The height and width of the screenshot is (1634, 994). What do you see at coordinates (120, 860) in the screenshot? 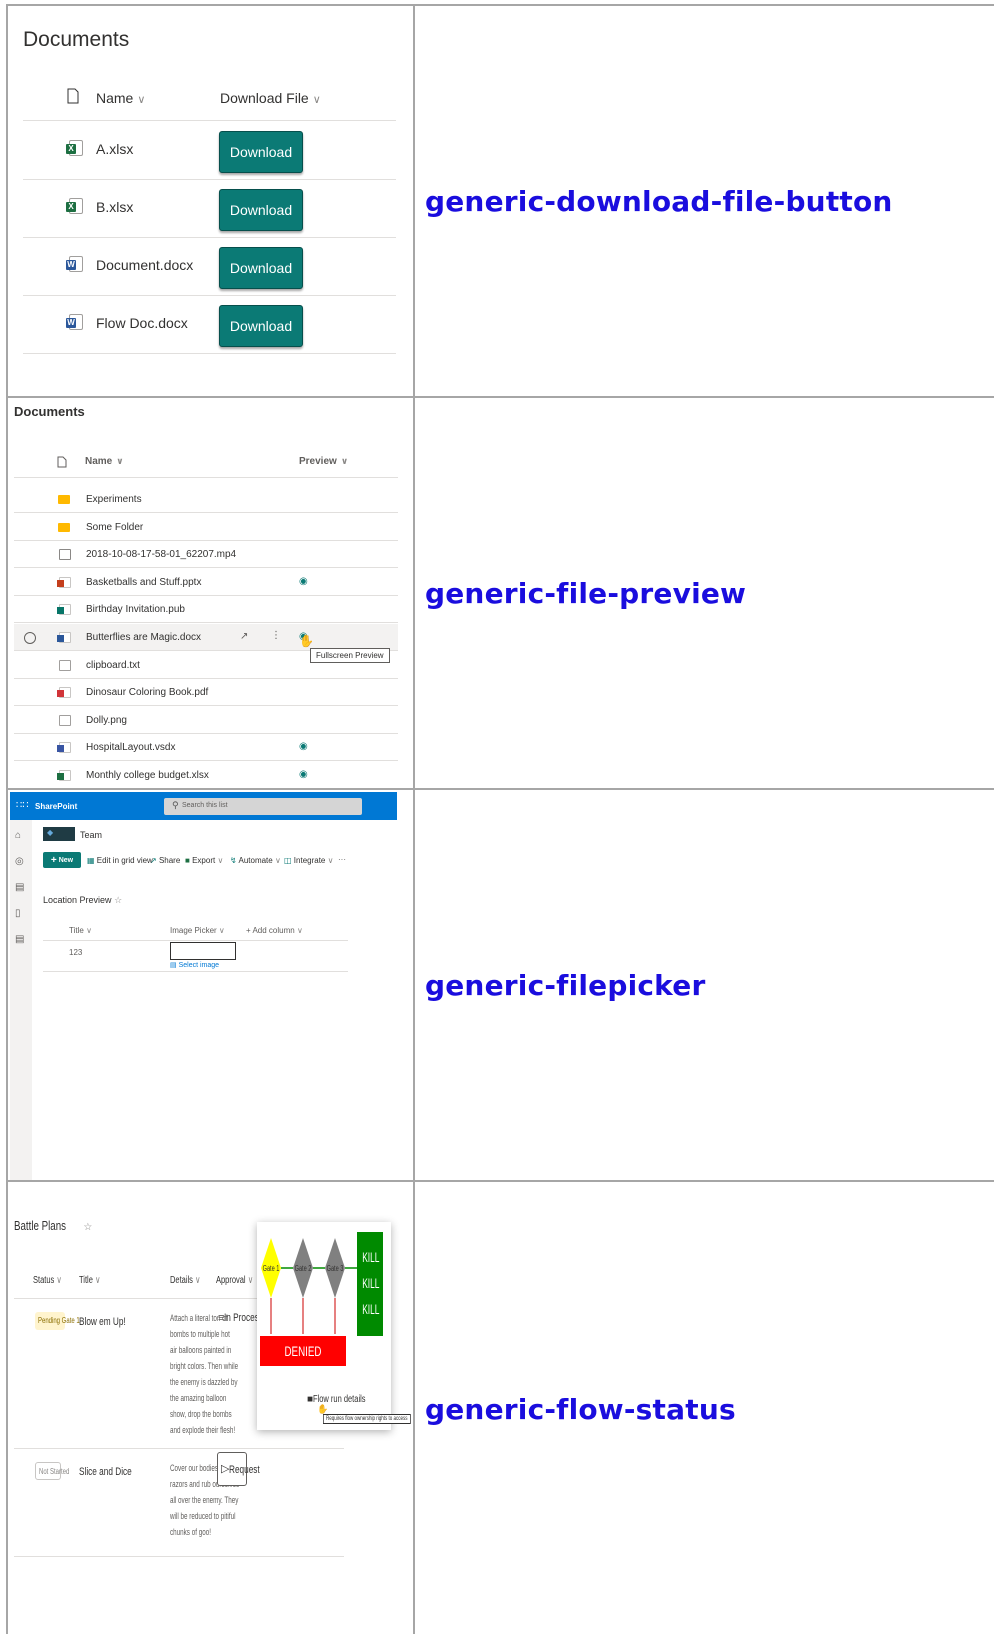
I see `edit-grid-button: ▦ Edit in grid view` at bounding box center [120, 860].